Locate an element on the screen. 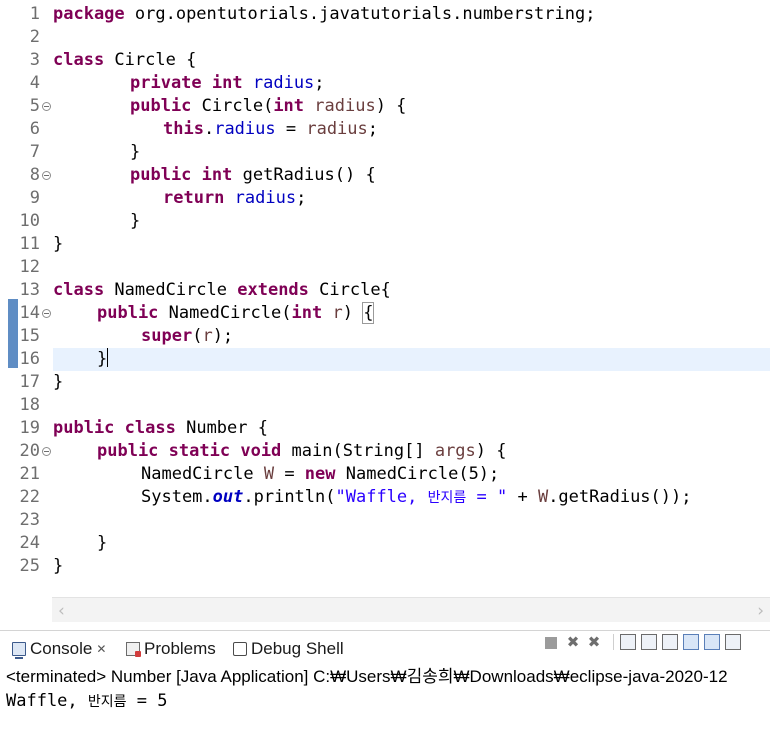 The width and height of the screenshot is (770, 751). text-caret is located at coordinates (108, 357).